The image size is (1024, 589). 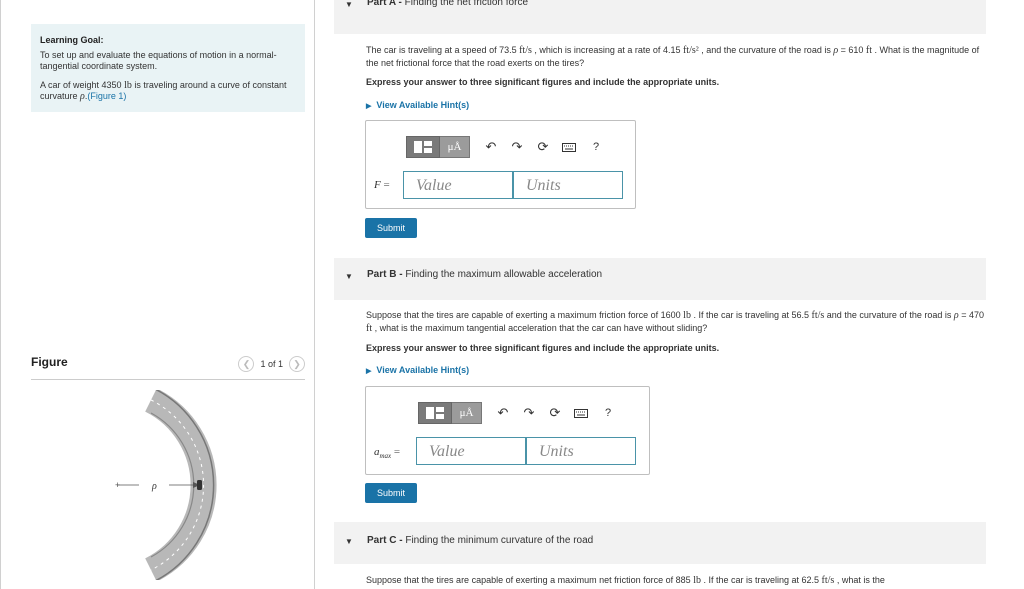 I want to click on part-a-problem-segment: , and the curvature of the road is, so click(x=766, y=50).